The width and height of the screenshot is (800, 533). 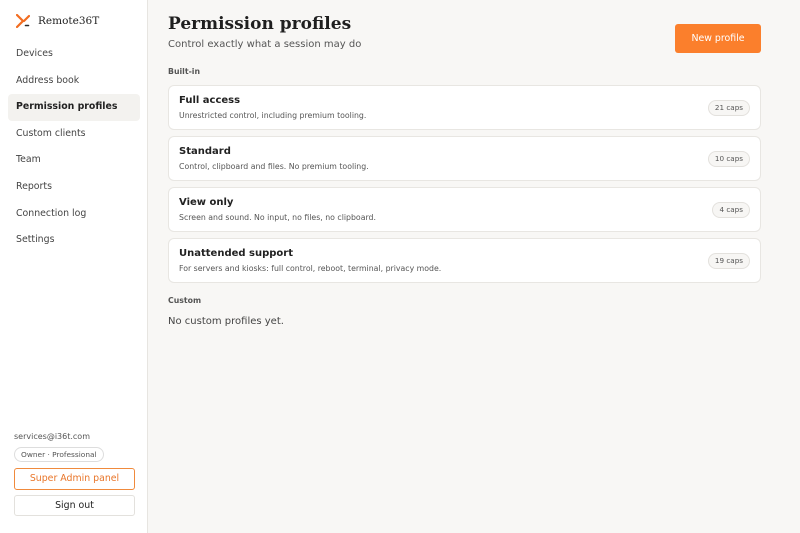 I want to click on brand: Remote36T, so click(x=57, y=21).